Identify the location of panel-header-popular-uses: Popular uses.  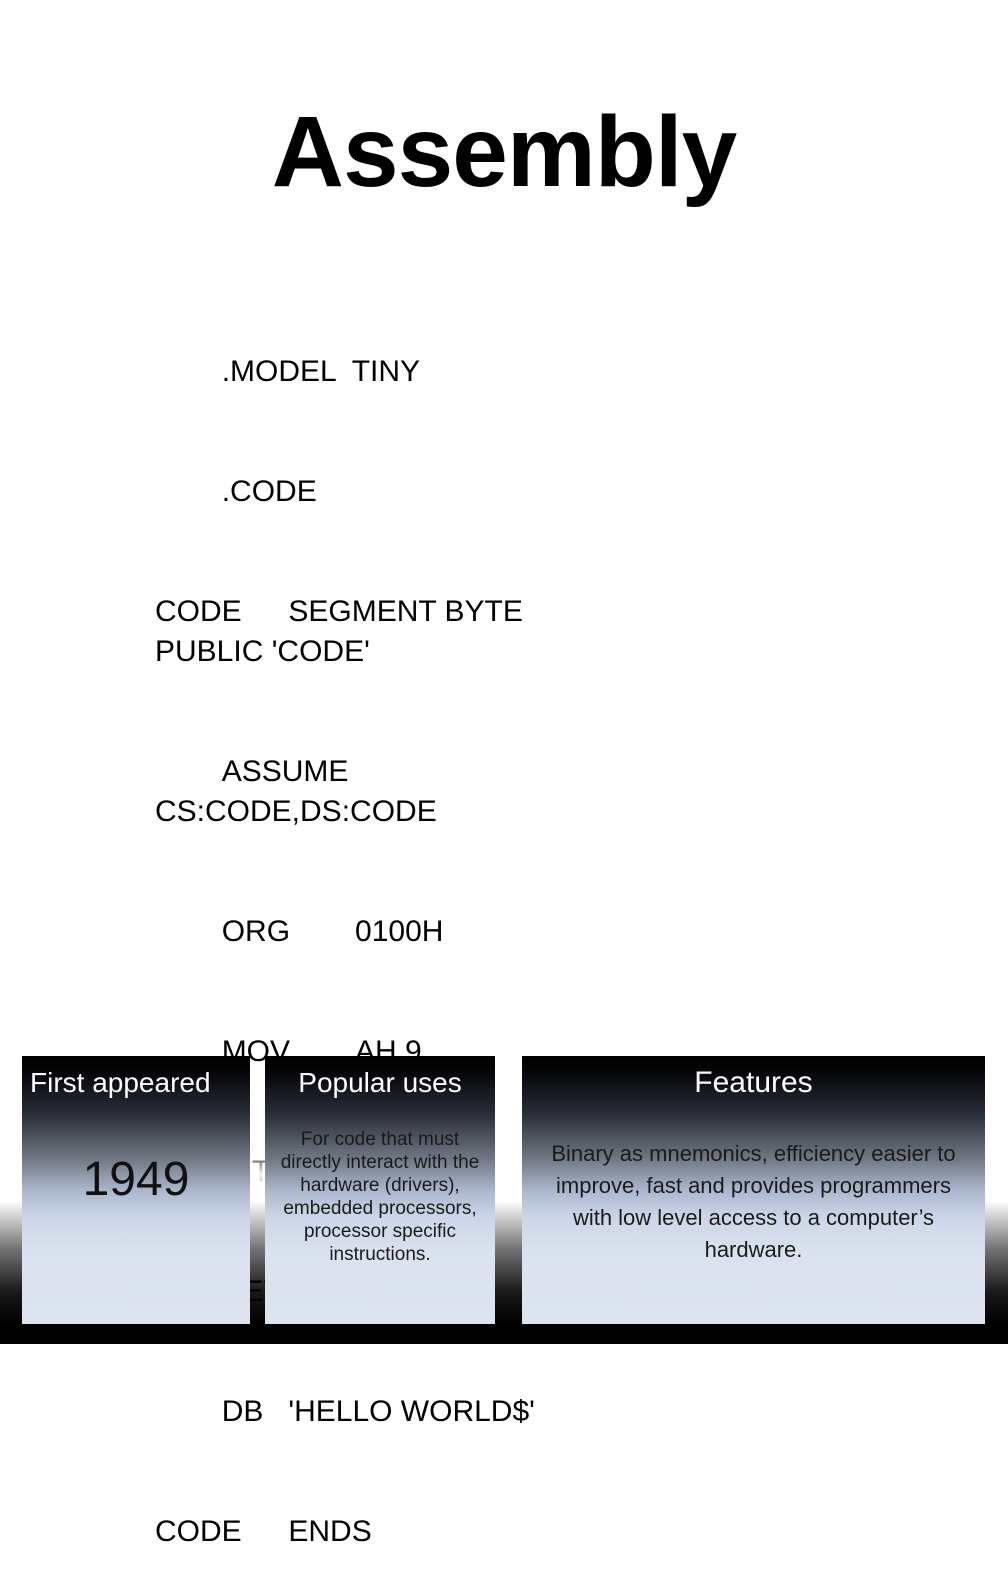
(380, 1082).